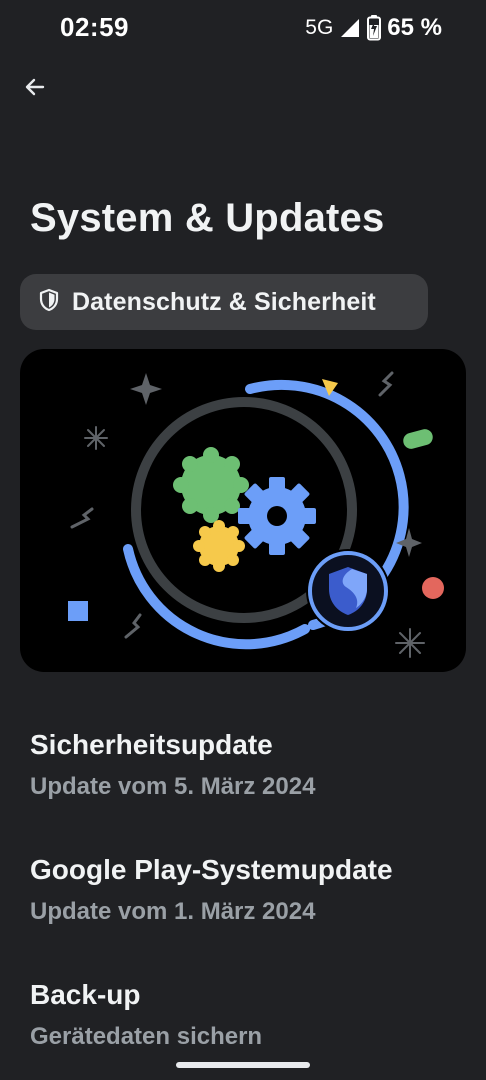 This screenshot has height=1080, width=486. What do you see at coordinates (85, 994) in the screenshot?
I see `item-title: Back-up` at bounding box center [85, 994].